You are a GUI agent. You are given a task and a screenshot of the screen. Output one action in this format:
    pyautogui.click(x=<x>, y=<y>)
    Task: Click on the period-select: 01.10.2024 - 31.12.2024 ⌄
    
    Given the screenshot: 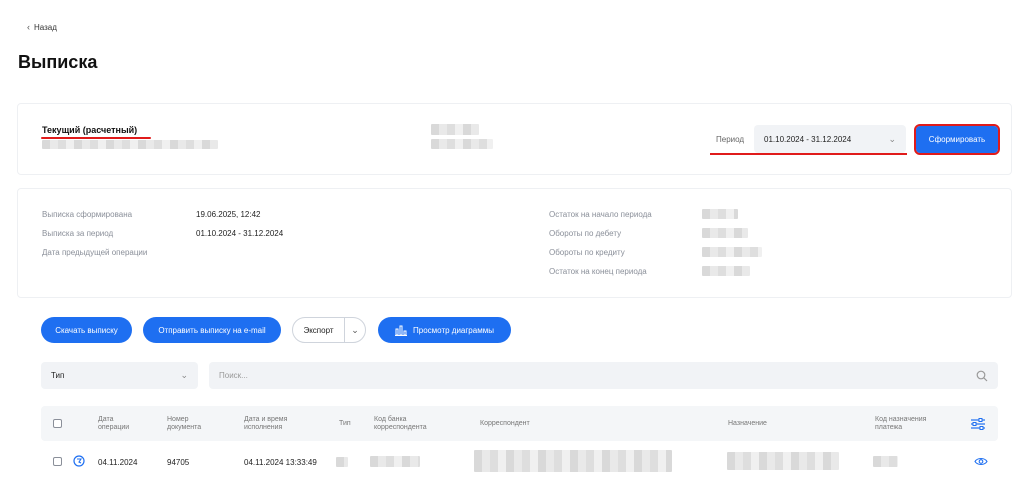 What is the action you would take?
    pyautogui.click(x=830, y=139)
    